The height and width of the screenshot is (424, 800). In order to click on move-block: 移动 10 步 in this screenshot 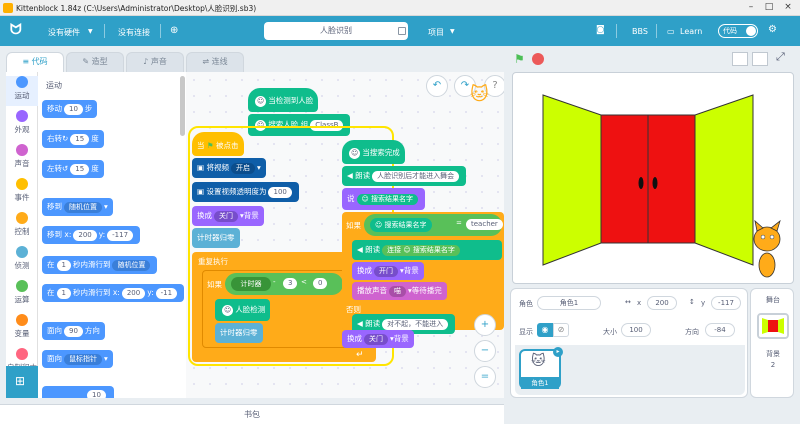, I will do `click(70, 109)`.